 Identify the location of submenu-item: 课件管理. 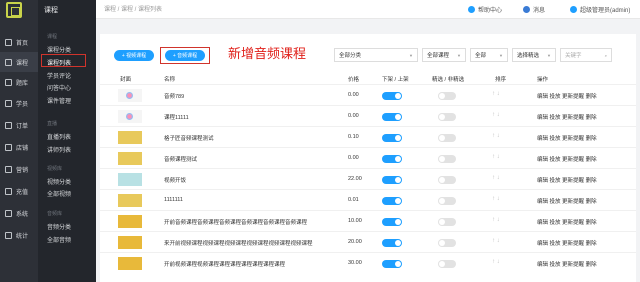
(59, 100).